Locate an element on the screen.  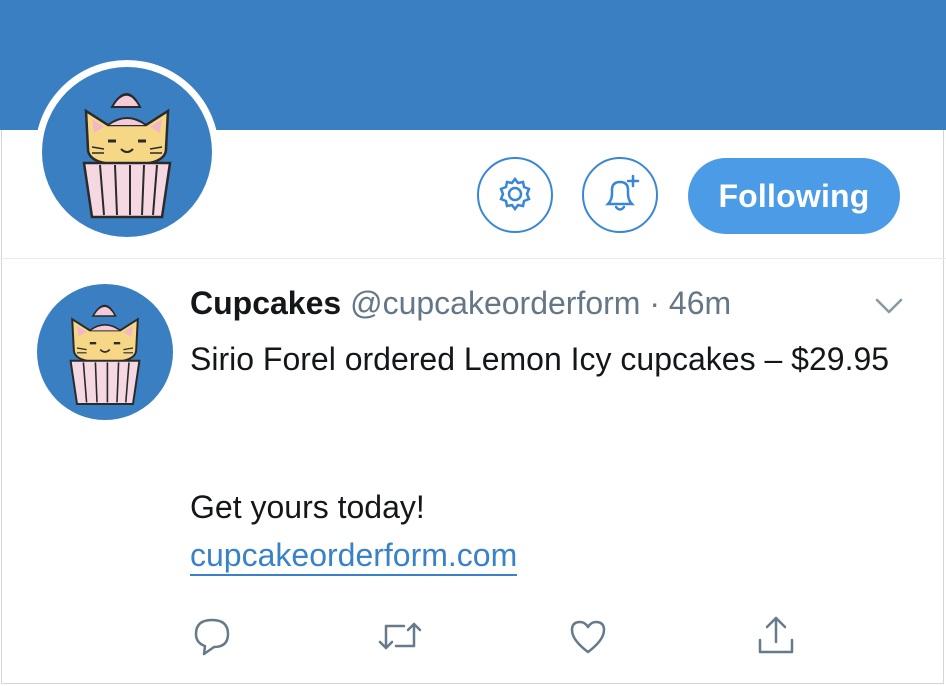
profile-avatar is located at coordinates (127, 152).